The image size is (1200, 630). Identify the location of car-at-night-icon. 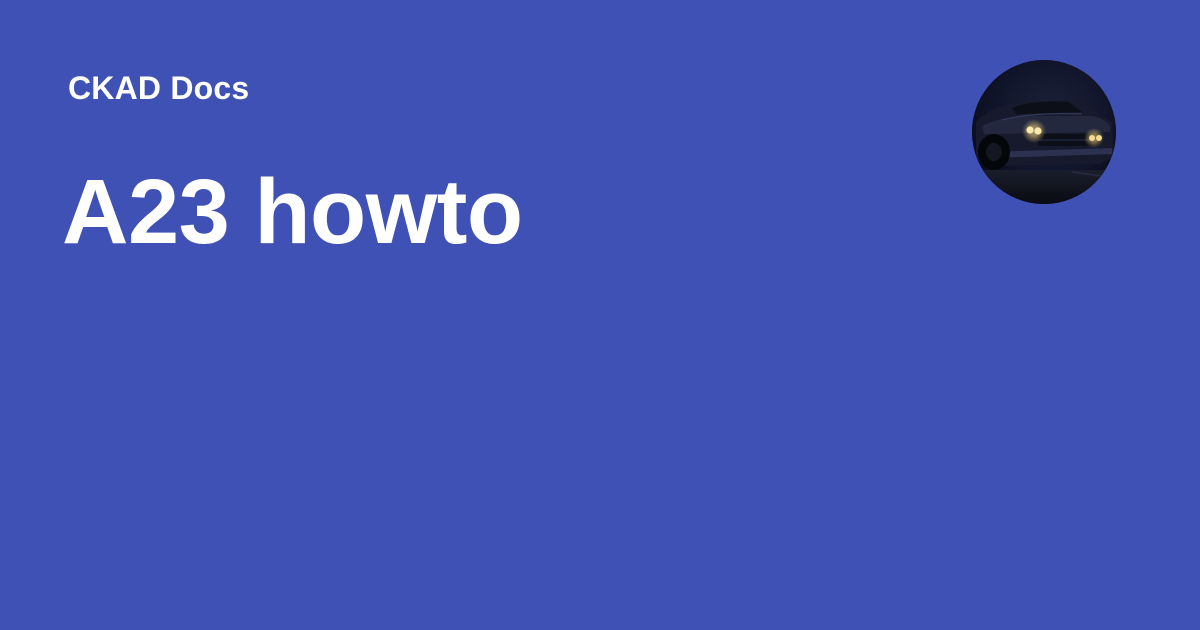
(1044, 132).